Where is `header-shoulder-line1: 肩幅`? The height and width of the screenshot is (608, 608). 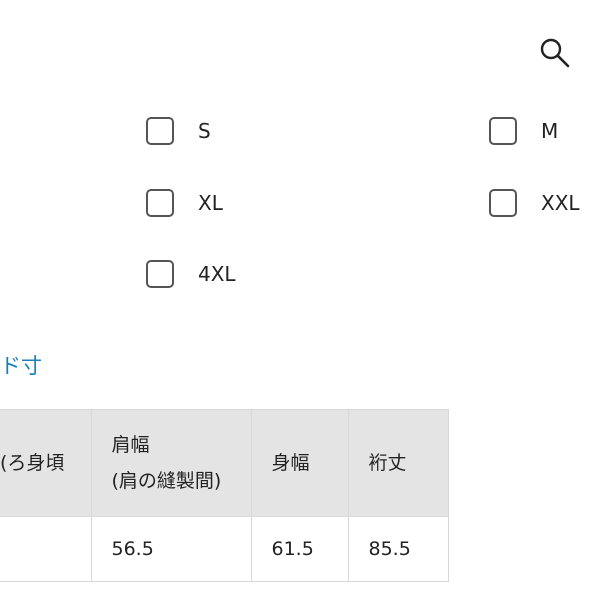
header-shoulder-line1: 肩幅 is located at coordinates (130, 445).